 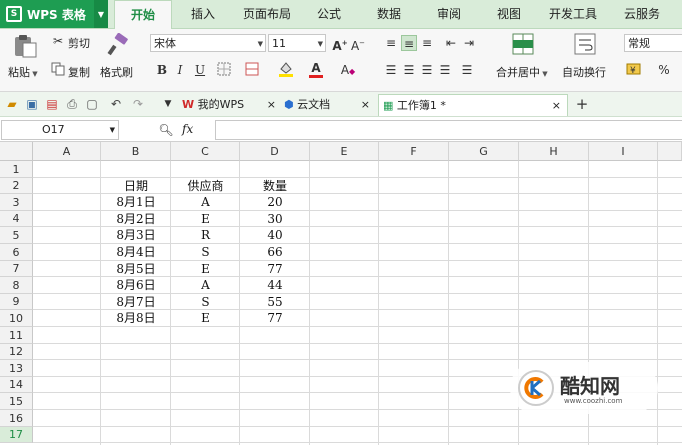 What do you see at coordinates (58, 41) in the screenshot?
I see `scissors-icon: ✂` at bounding box center [58, 41].